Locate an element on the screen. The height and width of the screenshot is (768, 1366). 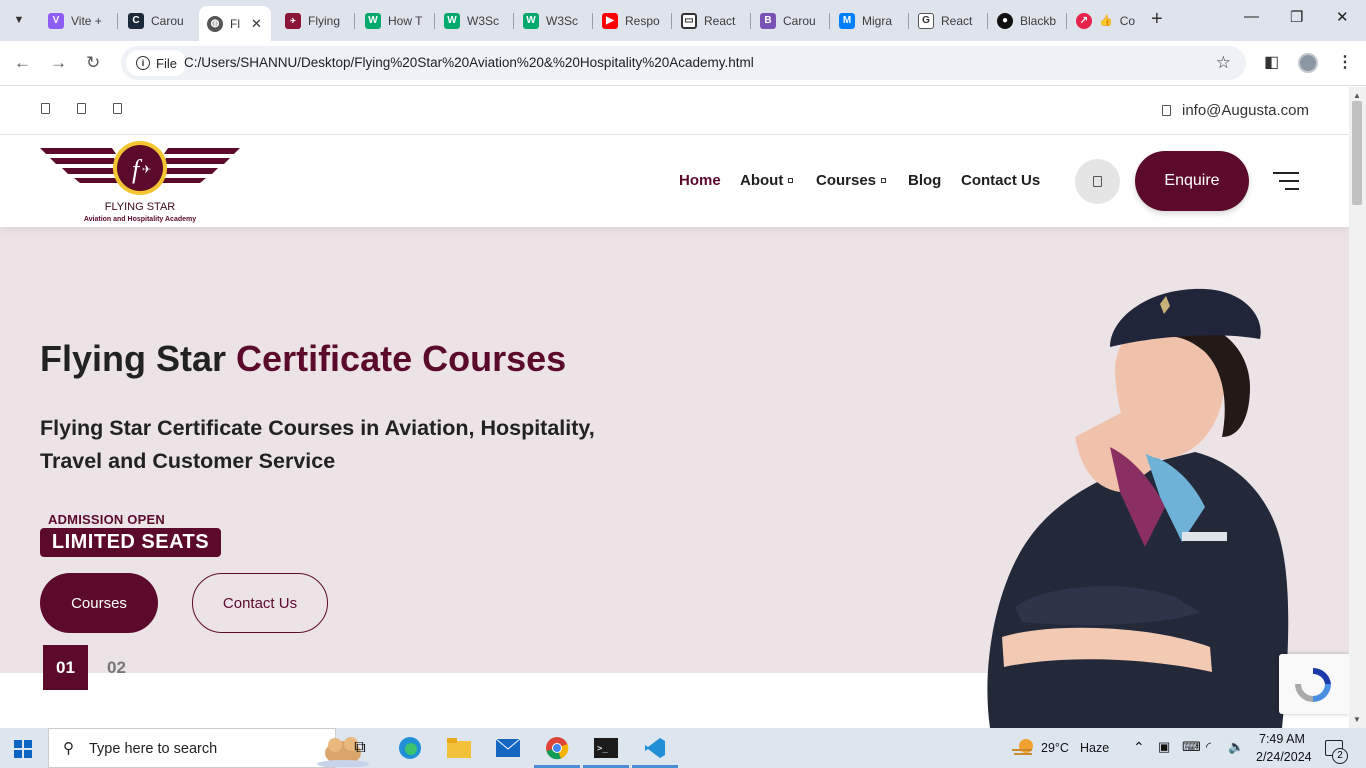
tab-title: Carou is located at coordinates (799, 20).